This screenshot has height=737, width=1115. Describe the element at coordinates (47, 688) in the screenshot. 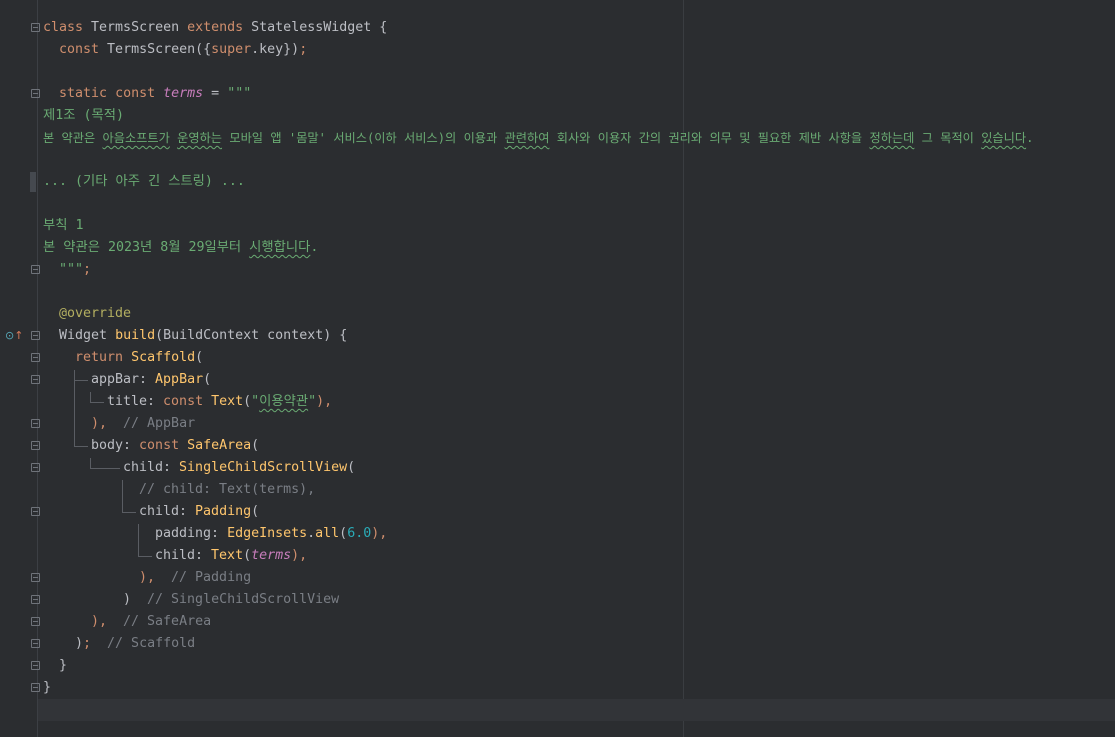

I see `code-line-31: }` at that location.